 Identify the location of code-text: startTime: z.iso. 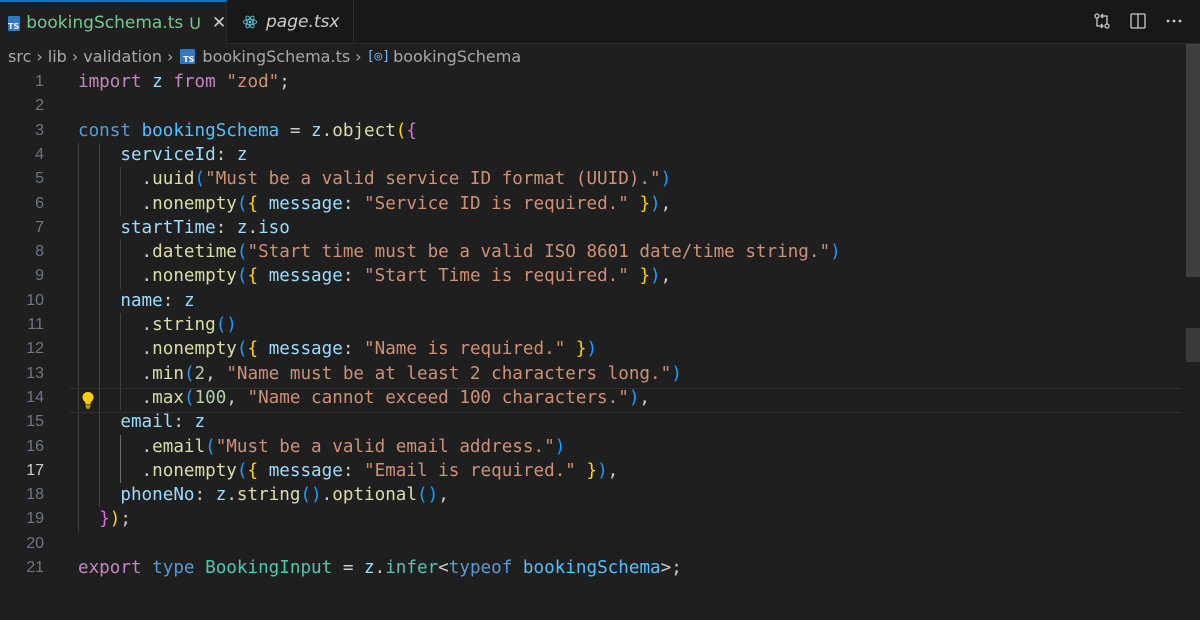
(205, 227).